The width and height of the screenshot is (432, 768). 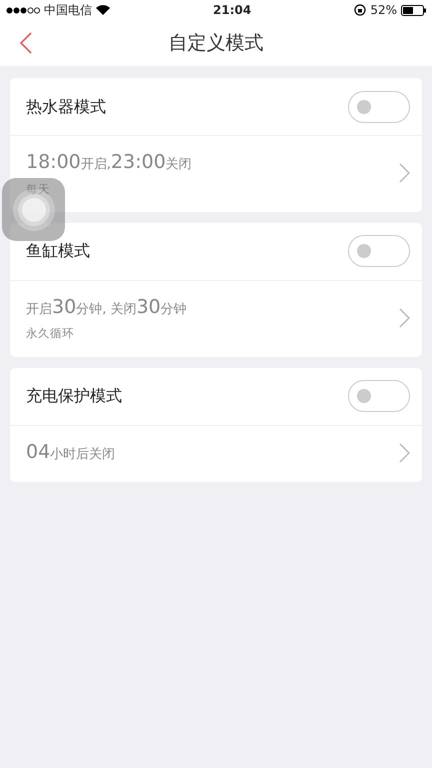 What do you see at coordinates (68, 10) in the screenshot?
I see `carrier-label: 中国电信` at bounding box center [68, 10].